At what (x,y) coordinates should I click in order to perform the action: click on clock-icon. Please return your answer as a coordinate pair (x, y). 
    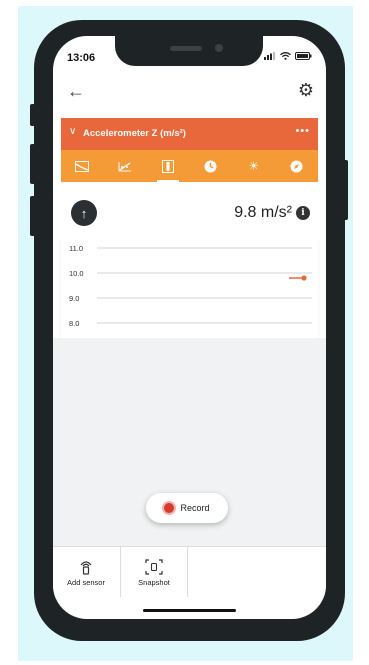
    Looking at the image, I should click on (210, 166).